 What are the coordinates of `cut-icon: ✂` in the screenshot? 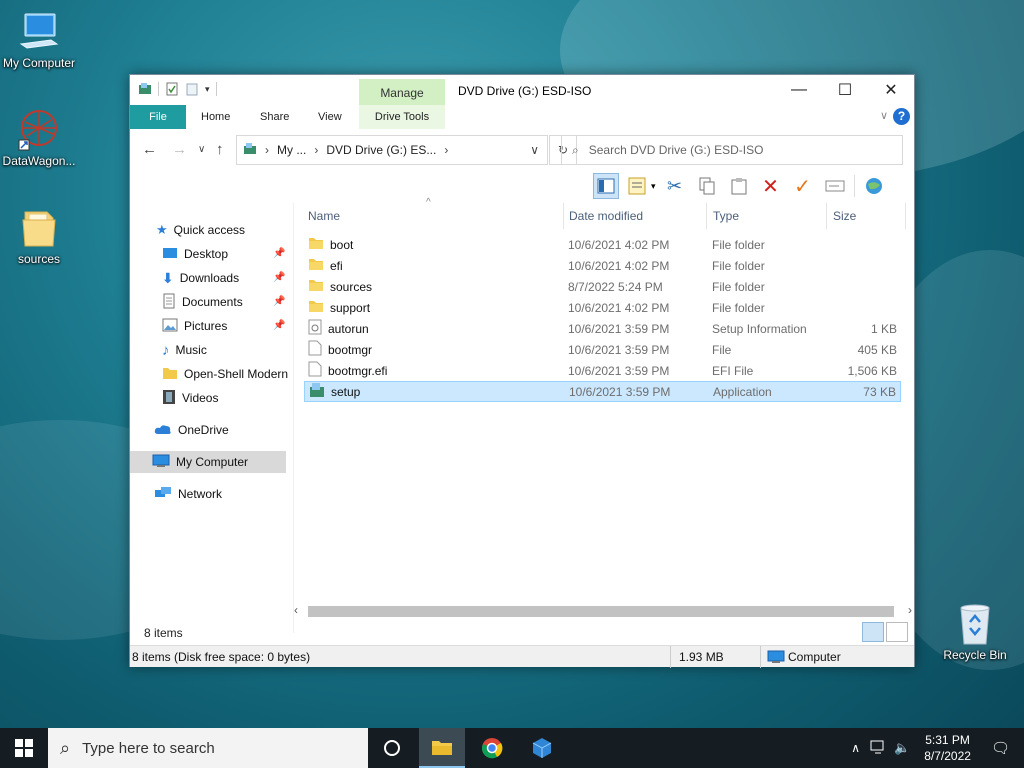 It's located at (675, 186).